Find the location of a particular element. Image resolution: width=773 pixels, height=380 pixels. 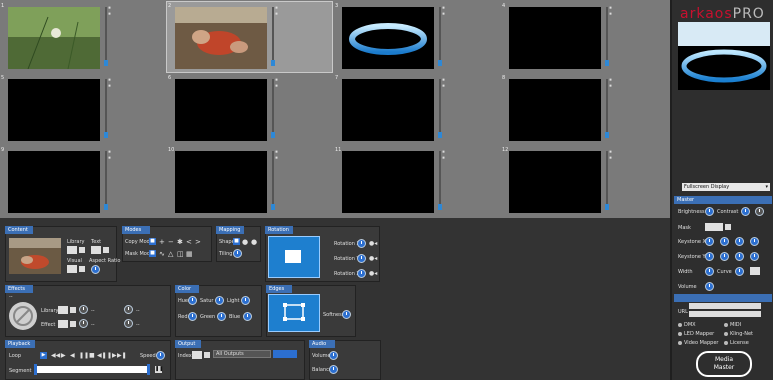

index-field is located at coordinates (197, 355).